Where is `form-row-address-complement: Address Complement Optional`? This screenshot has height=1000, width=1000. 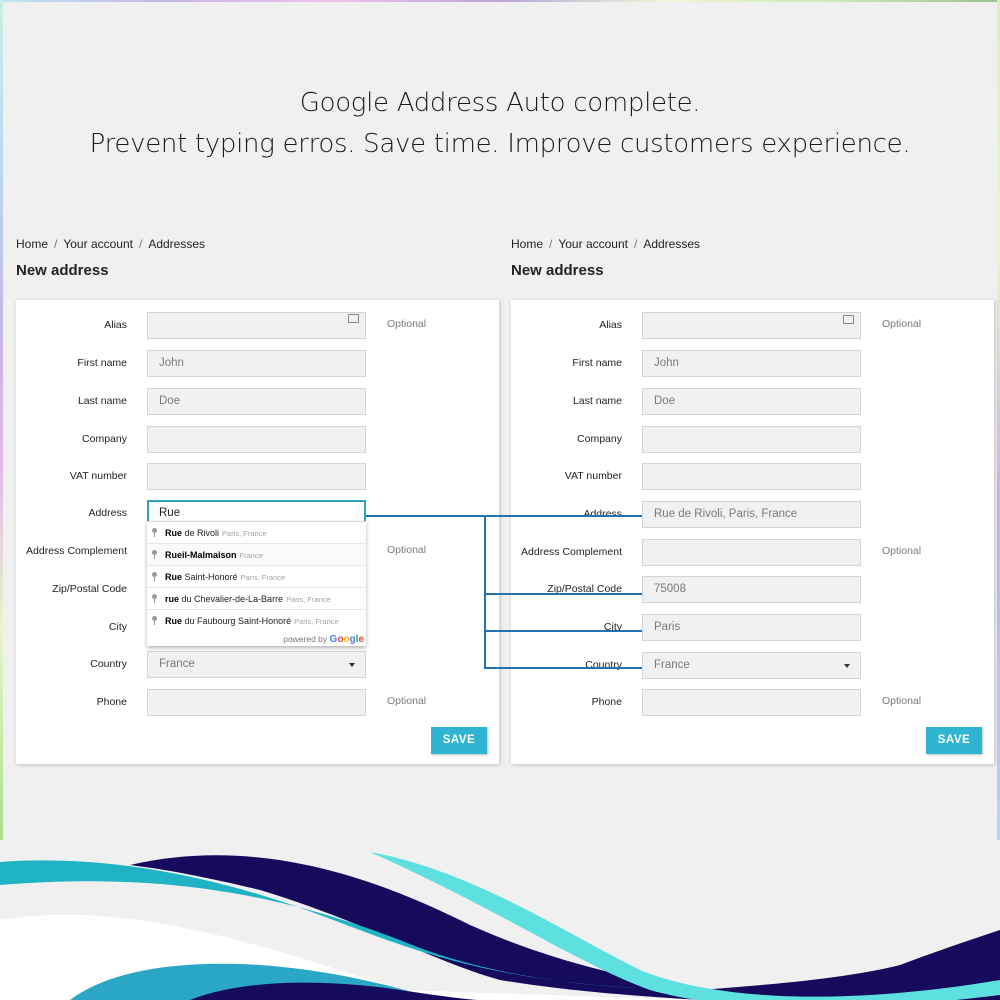 form-row-address-complement: Address Complement Optional is located at coordinates (752, 553).